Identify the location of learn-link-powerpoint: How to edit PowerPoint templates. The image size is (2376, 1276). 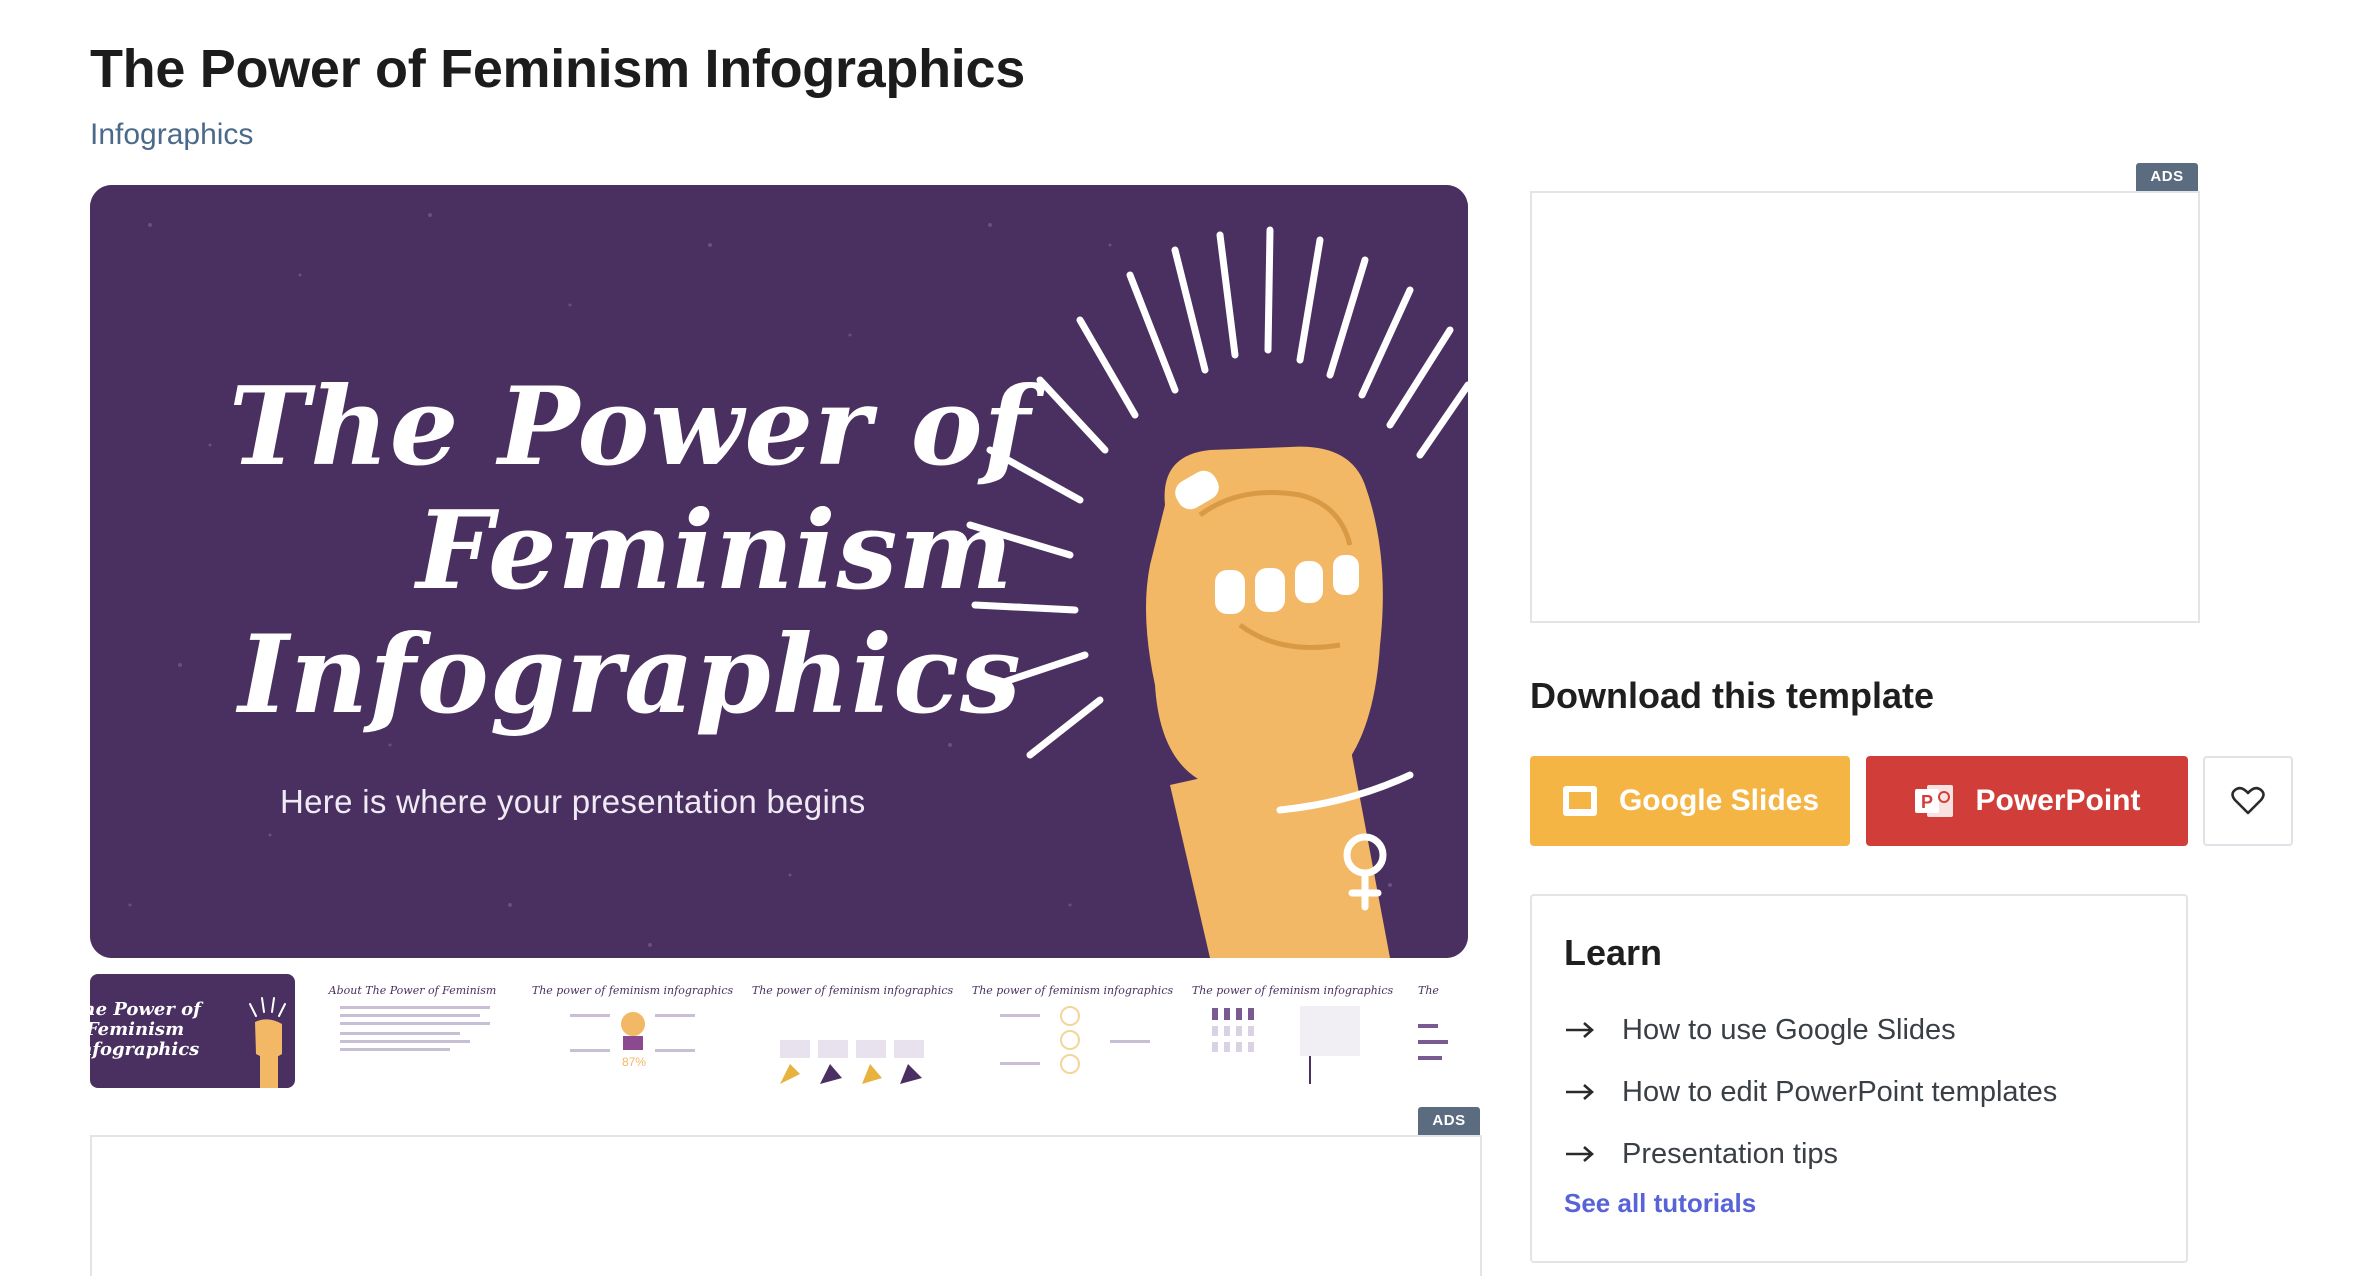
(1810, 1092).